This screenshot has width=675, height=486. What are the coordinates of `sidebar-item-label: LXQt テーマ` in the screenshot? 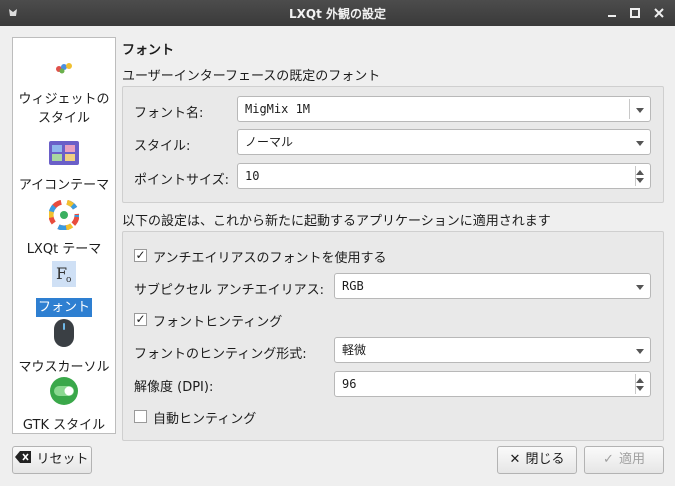 It's located at (64, 249).